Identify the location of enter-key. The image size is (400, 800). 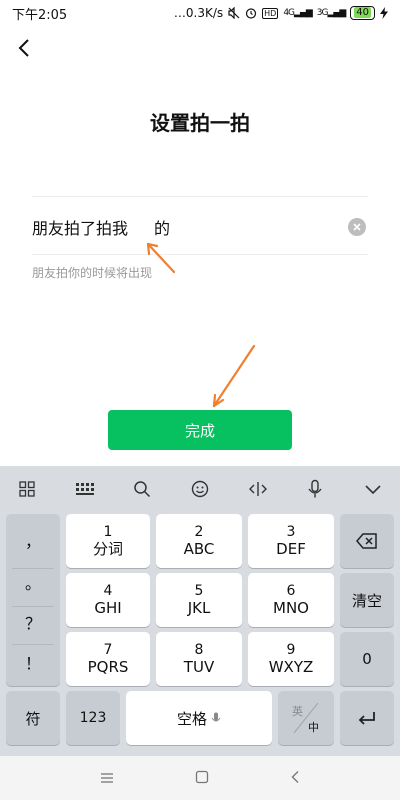
(367, 718).